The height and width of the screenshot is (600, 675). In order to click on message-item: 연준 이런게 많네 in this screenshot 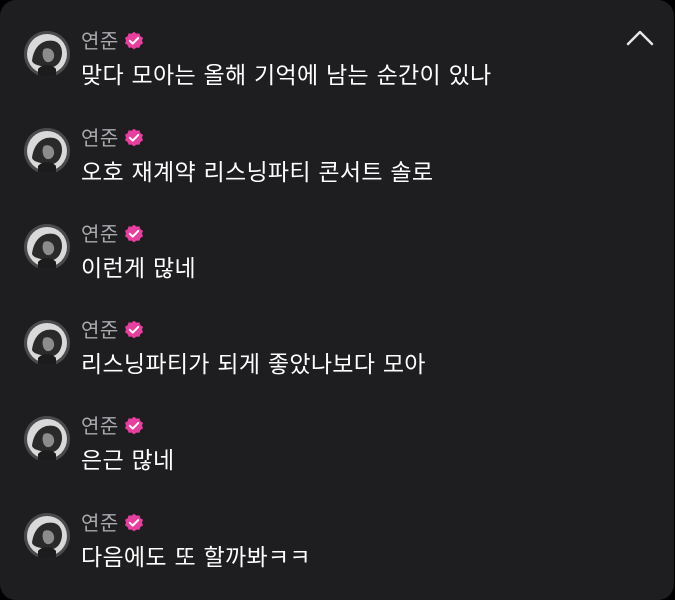, I will do `click(324, 266)`.